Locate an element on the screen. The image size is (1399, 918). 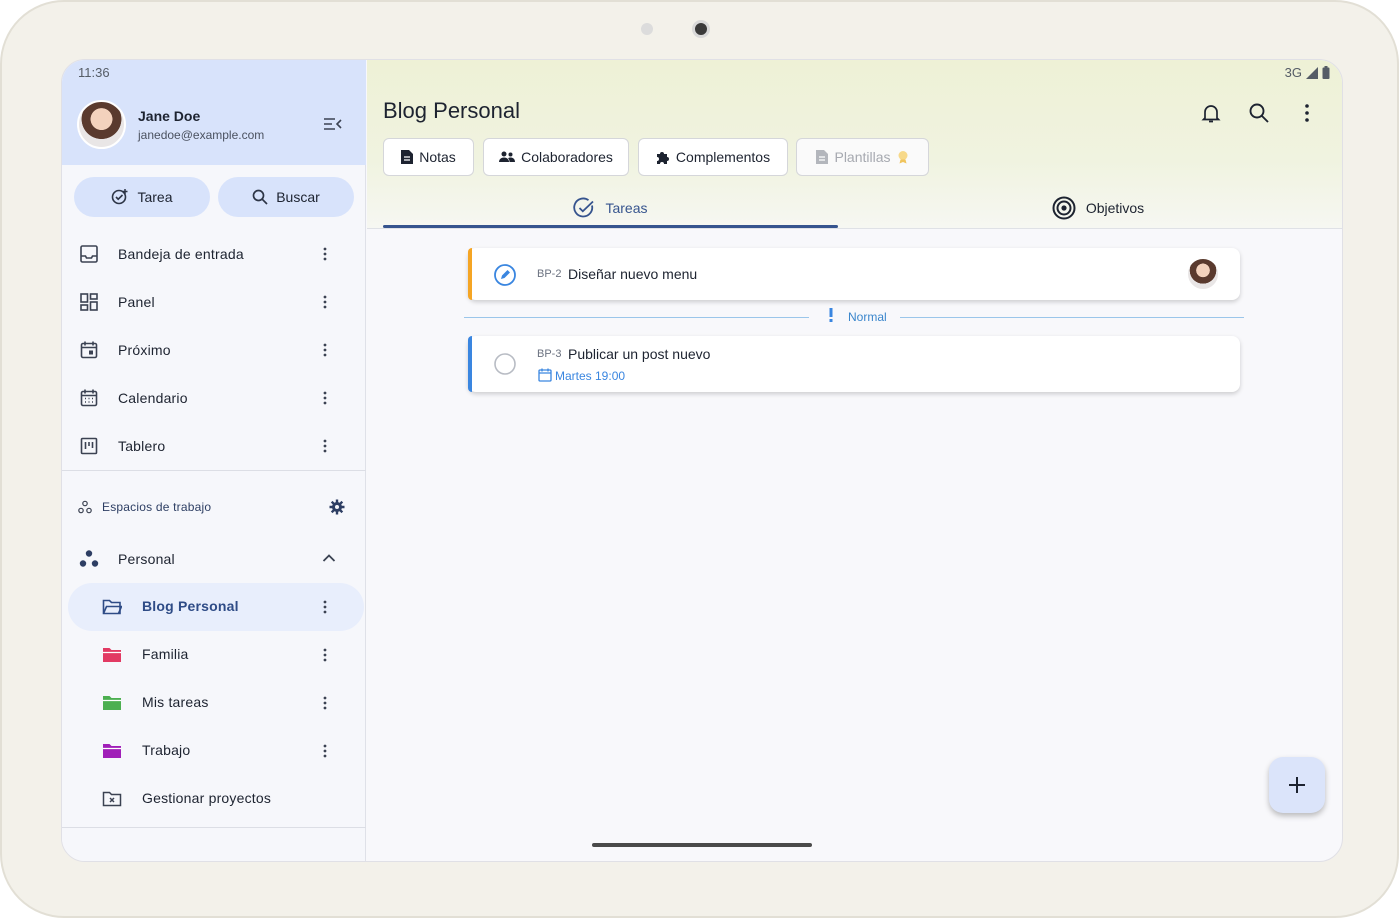
tab-objetivos: Objetivos is located at coordinates (1098, 208).